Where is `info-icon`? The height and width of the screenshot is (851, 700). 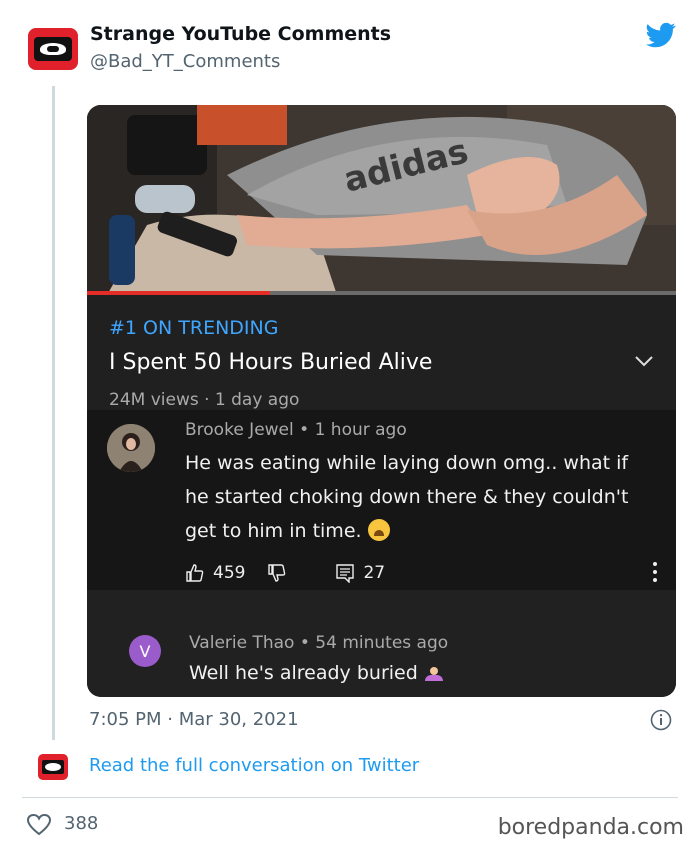
info-icon is located at coordinates (661, 720).